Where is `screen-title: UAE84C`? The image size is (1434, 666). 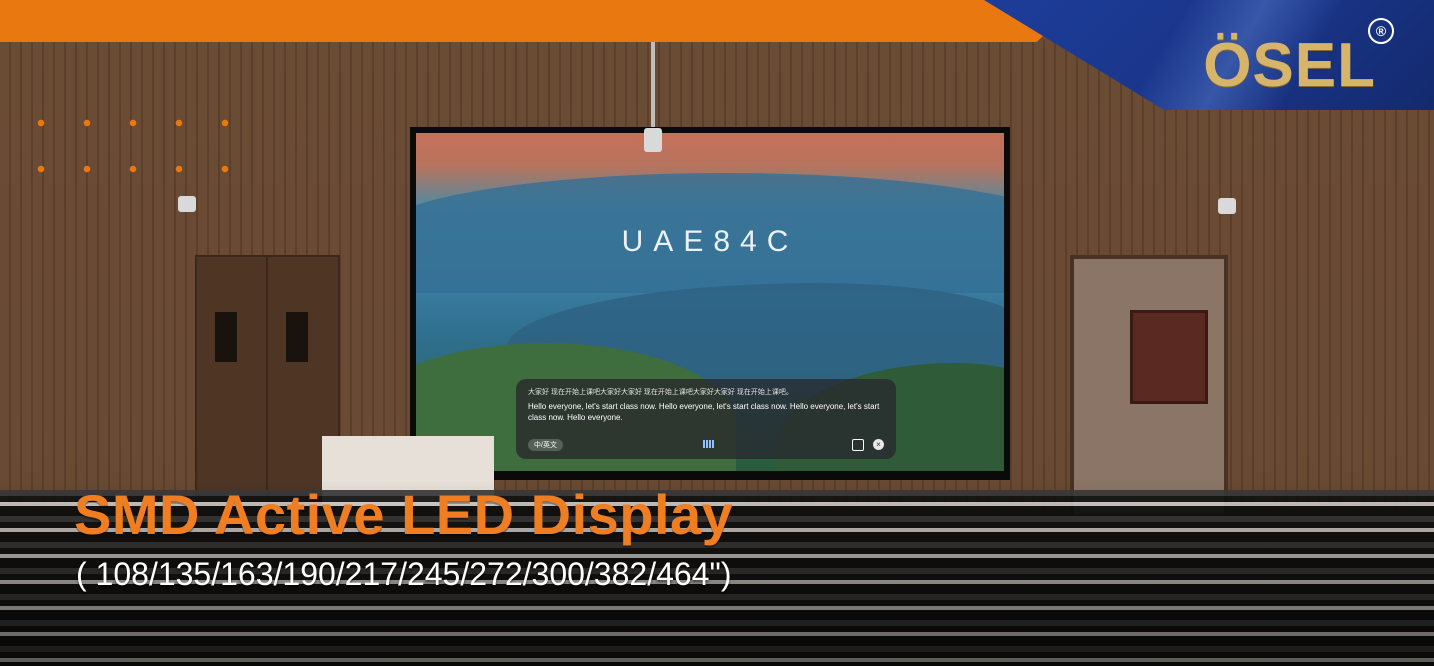 screen-title: UAE84C is located at coordinates (710, 241).